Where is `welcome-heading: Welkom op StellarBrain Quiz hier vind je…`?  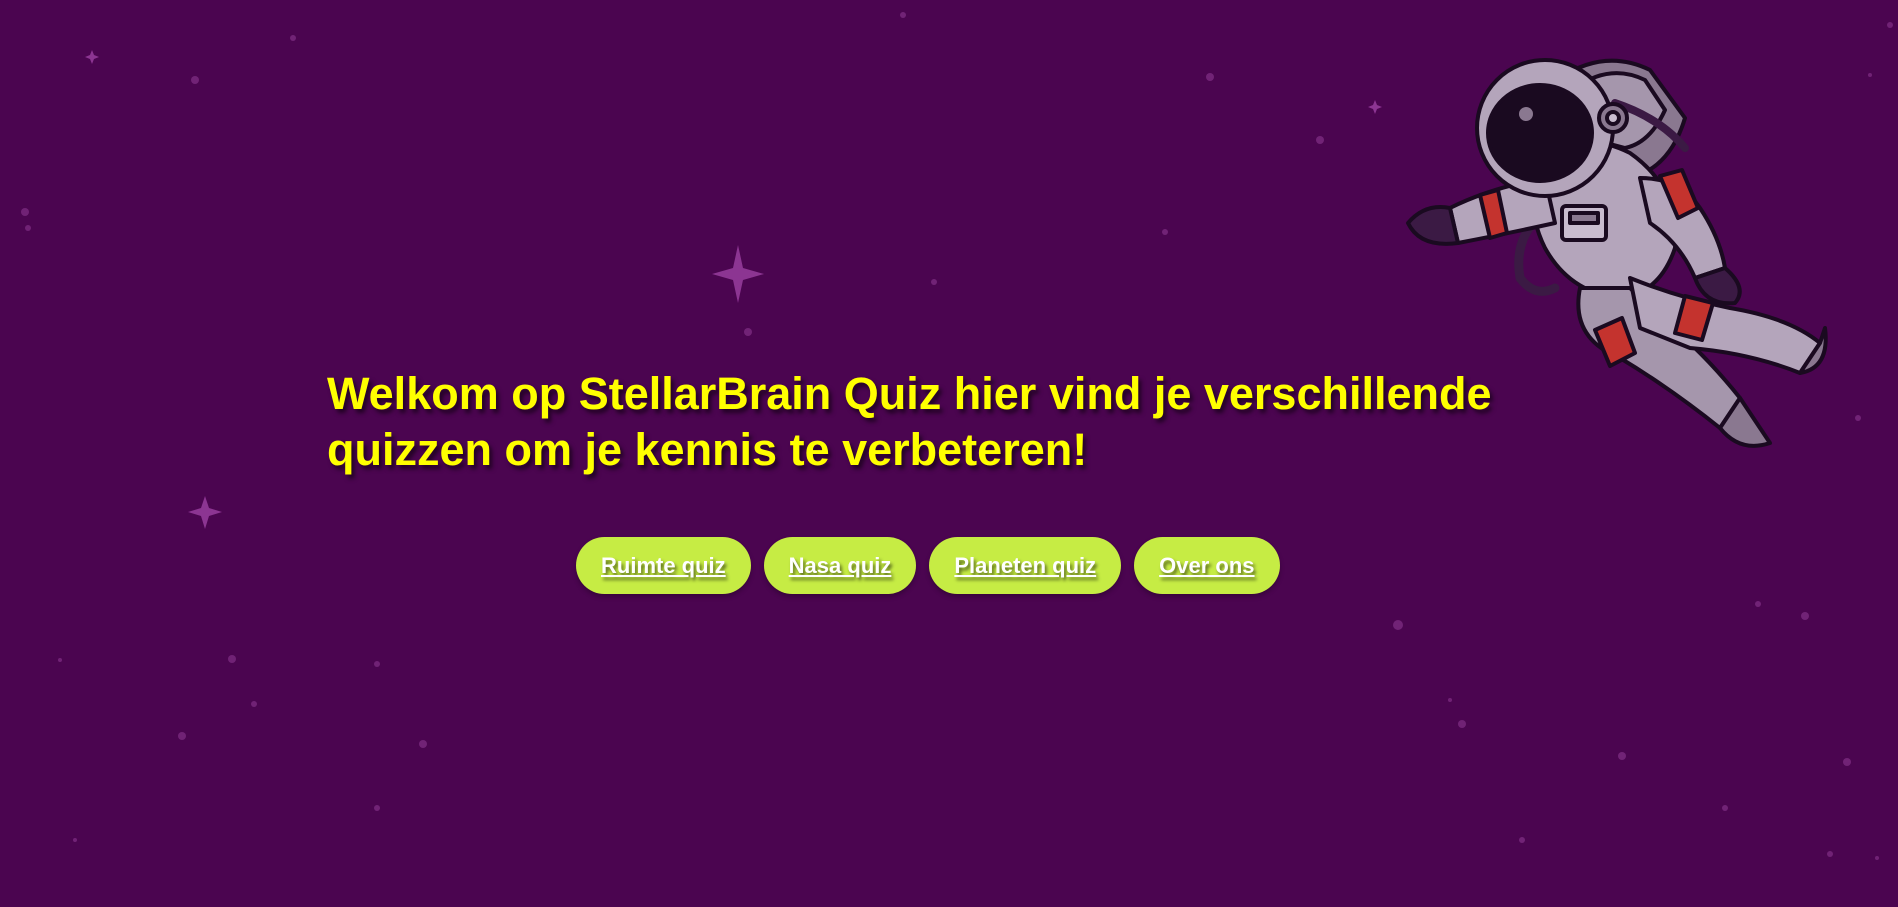 welcome-heading: Welkom op StellarBrain Quiz hier vind je… is located at coordinates (909, 421).